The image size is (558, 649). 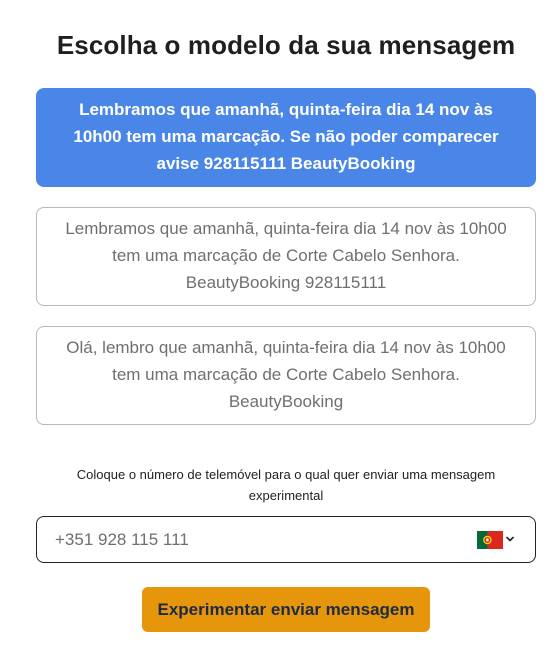 What do you see at coordinates (490, 540) in the screenshot?
I see `portugal-flag-icon` at bounding box center [490, 540].